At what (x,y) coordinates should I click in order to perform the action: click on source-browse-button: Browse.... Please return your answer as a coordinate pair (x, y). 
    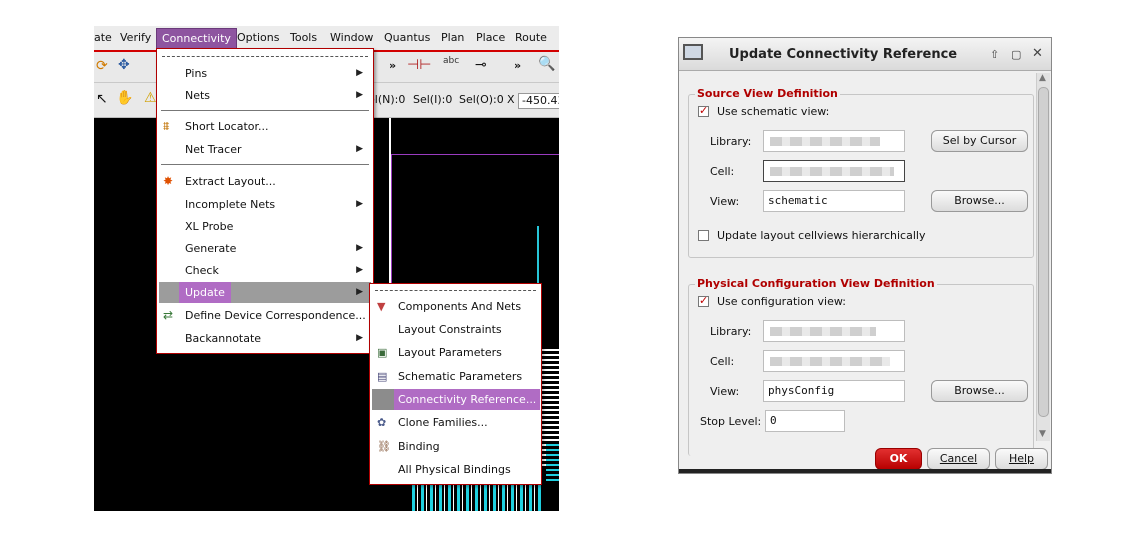
    Looking at the image, I should click on (979, 201).